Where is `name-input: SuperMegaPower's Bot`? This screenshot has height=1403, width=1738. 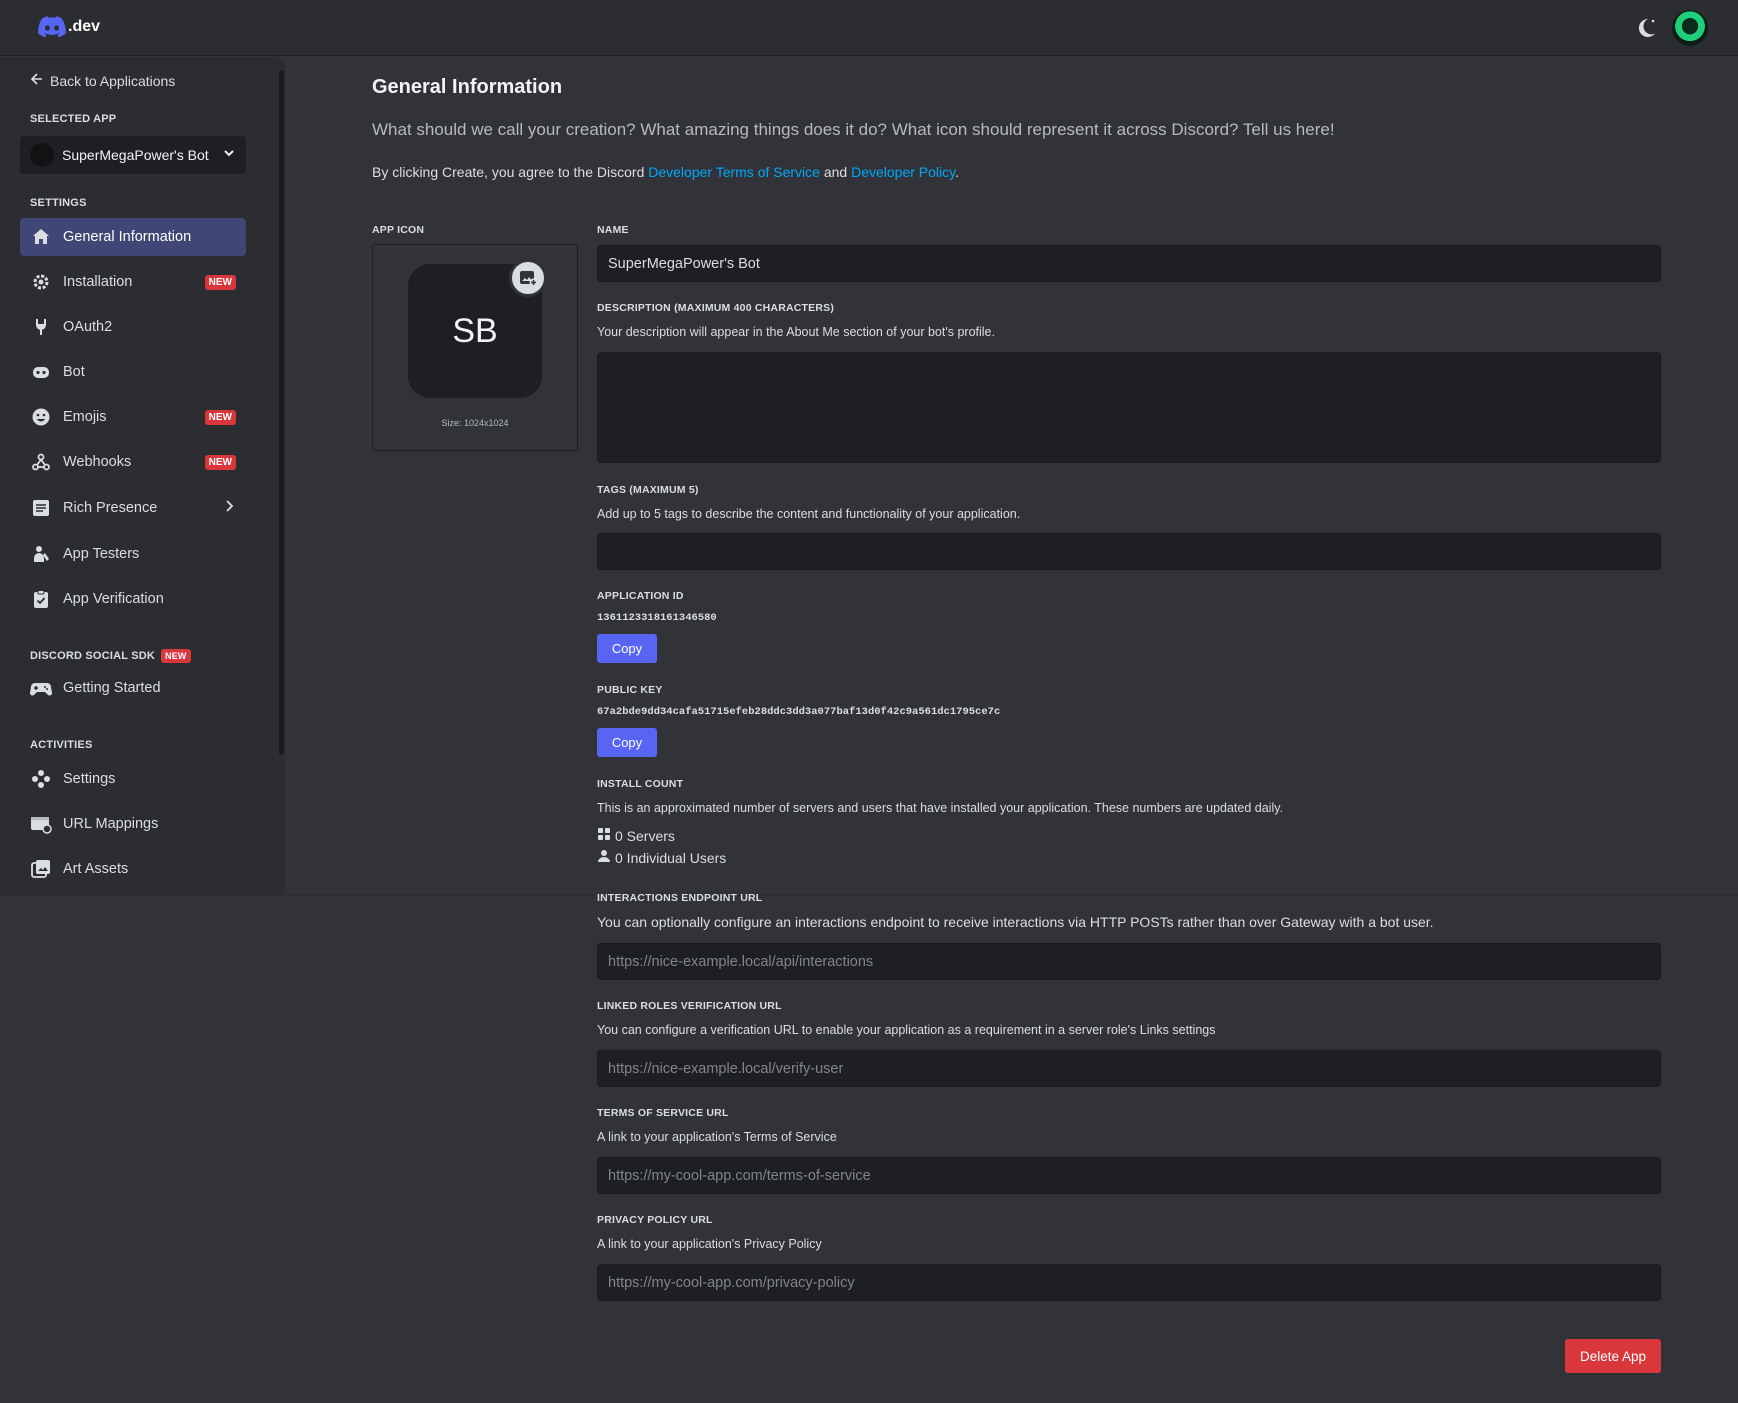
name-input: SuperMegaPower's Bot is located at coordinates (1129, 263).